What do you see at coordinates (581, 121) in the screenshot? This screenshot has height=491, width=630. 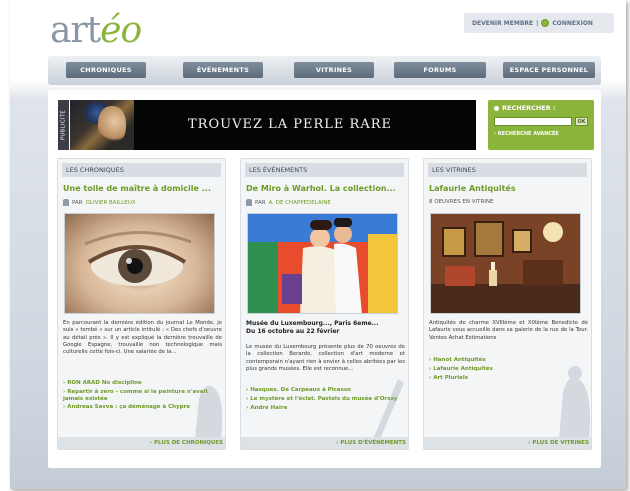 I see `search-ok-button: OK` at bounding box center [581, 121].